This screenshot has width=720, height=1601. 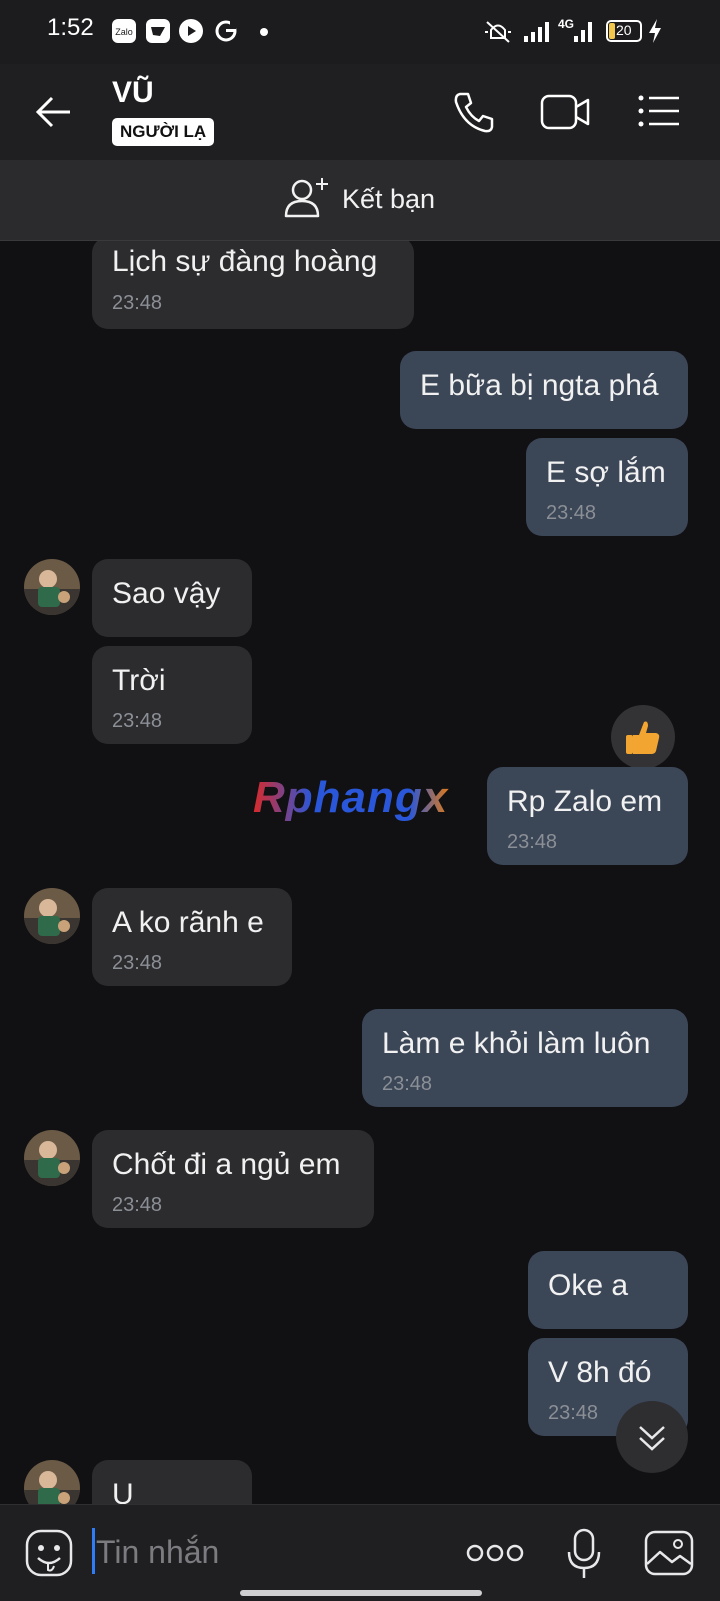 What do you see at coordinates (166, 593) in the screenshot?
I see `message-text: Sao vậy` at bounding box center [166, 593].